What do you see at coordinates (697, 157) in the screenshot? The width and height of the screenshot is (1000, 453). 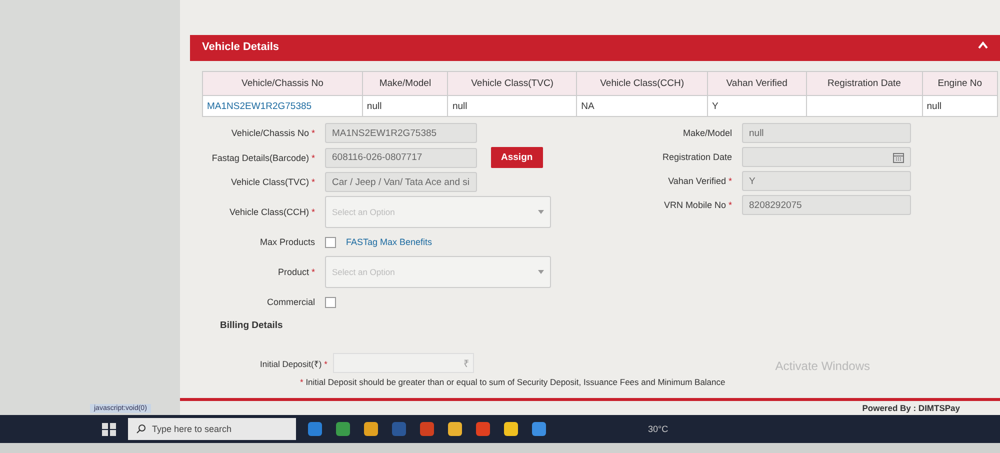 I see `field-label: Registration Date` at bounding box center [697, 157].